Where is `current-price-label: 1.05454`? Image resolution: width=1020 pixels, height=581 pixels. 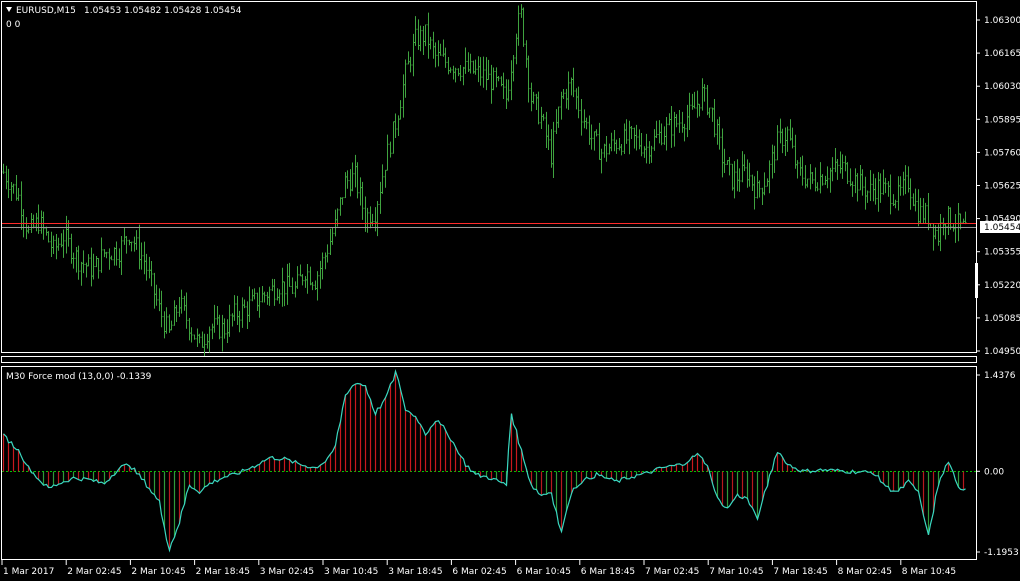
current-price-label: 1.05454 is located at coordinates (1002, 228).